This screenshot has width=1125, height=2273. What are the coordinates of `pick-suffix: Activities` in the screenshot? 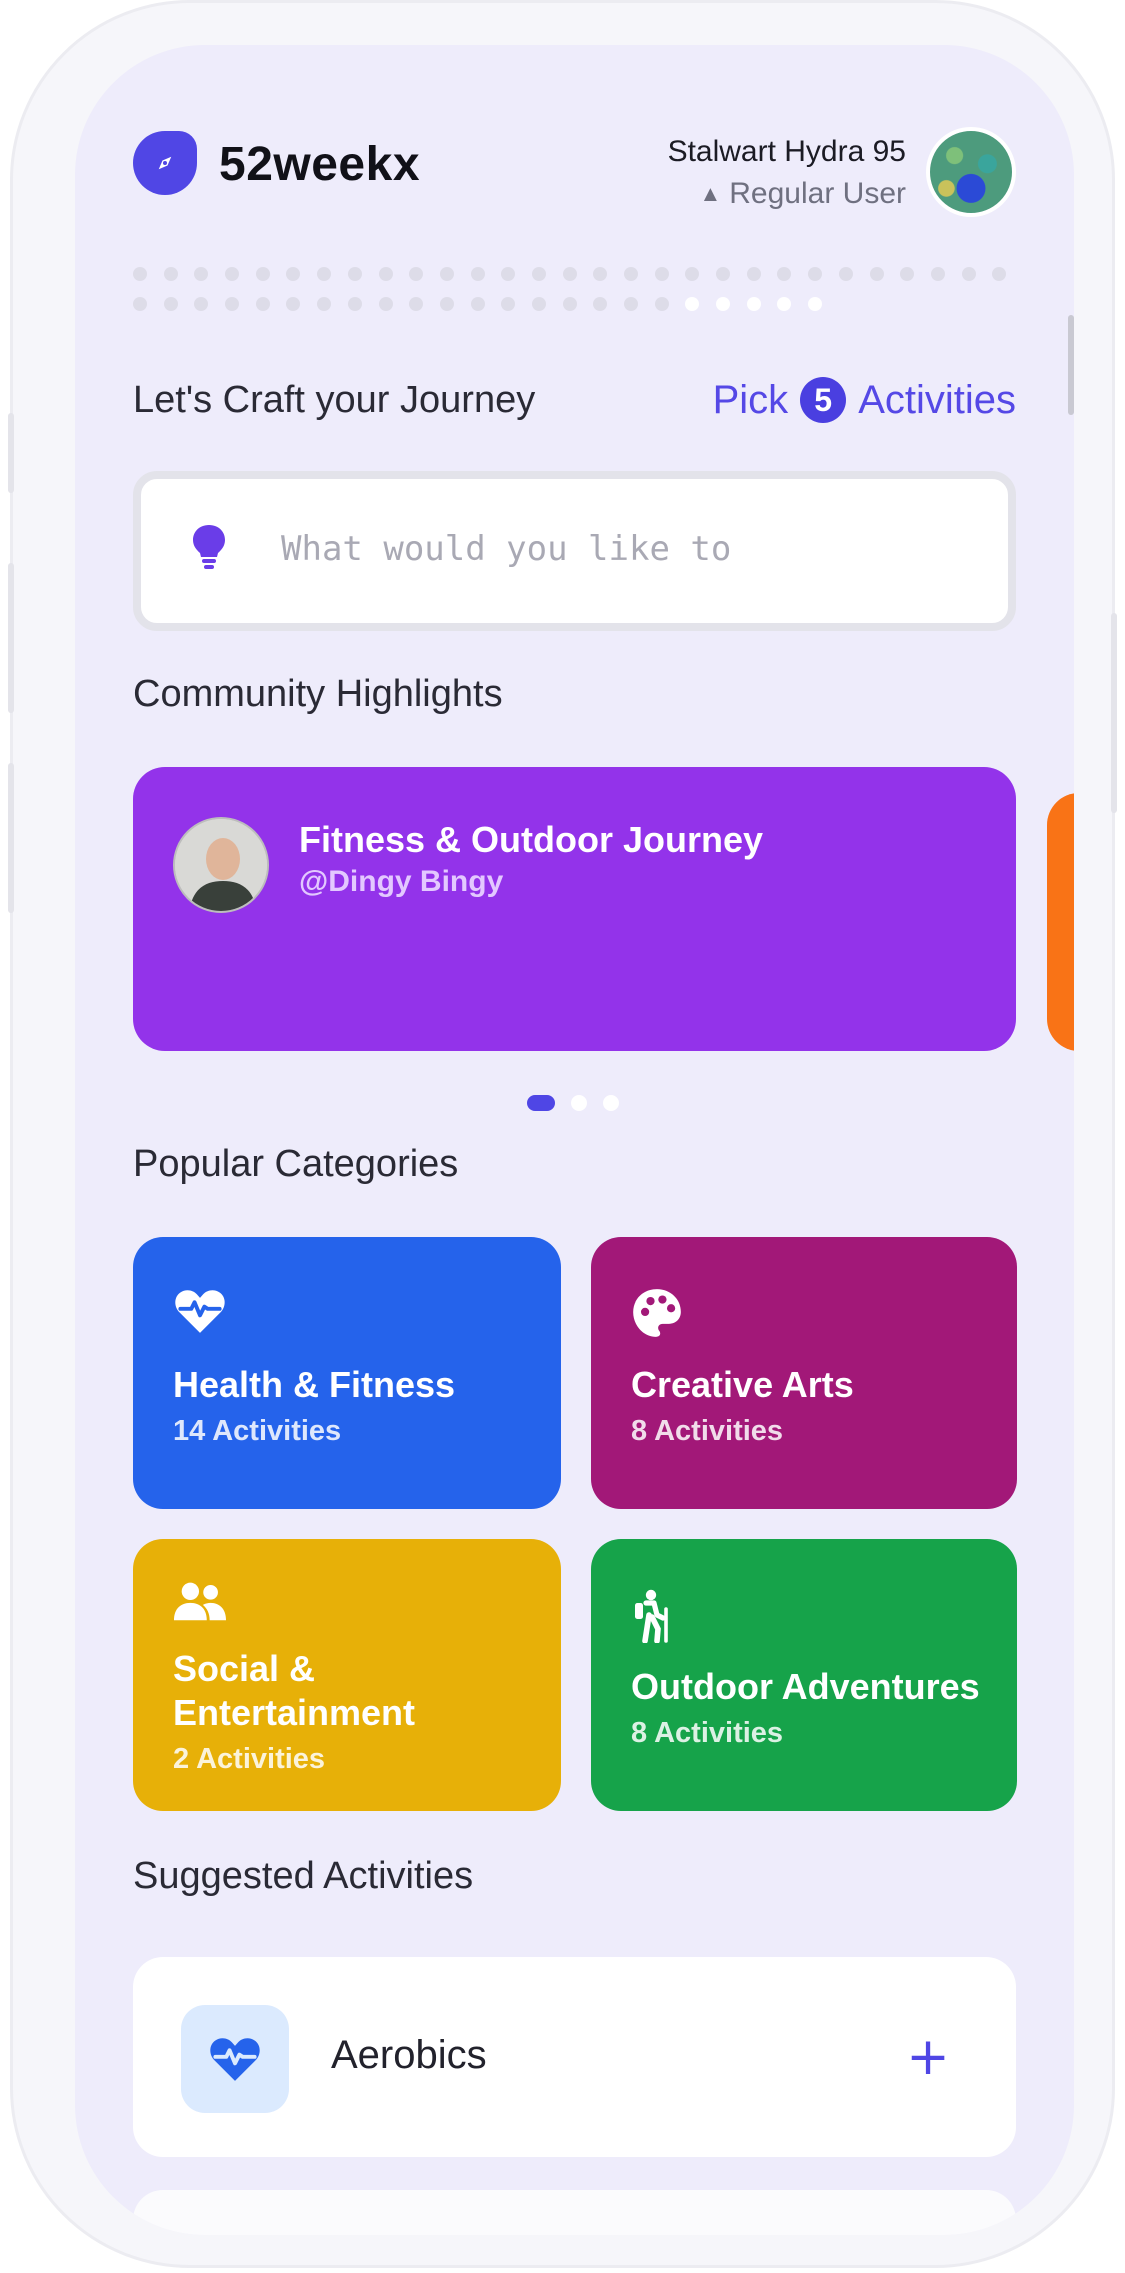 It's located at (937, 399).